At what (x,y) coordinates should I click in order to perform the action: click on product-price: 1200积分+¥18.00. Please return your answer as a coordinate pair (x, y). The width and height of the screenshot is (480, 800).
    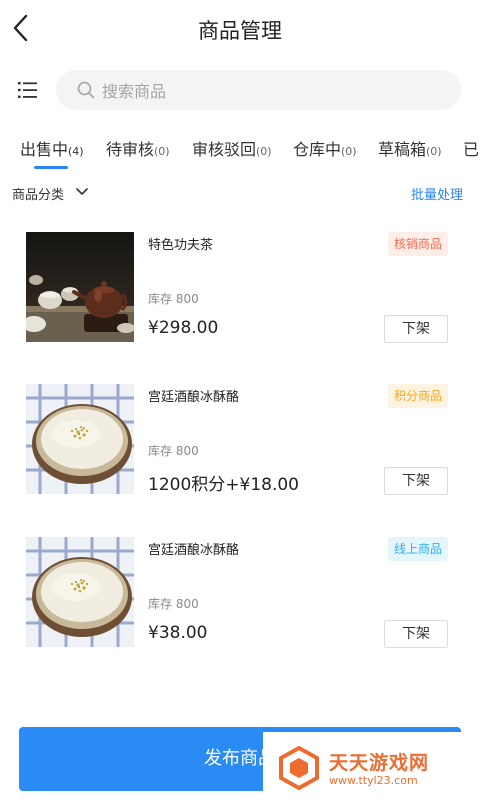
    Looking at the image, I should click on (223, 485).